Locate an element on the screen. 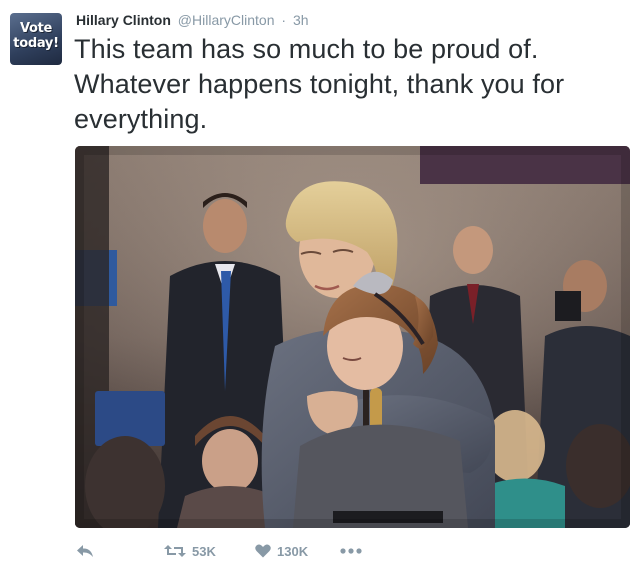 The image size is (639, 572). author-handle: @HillaryClinton is located at coordinates (226, 20).